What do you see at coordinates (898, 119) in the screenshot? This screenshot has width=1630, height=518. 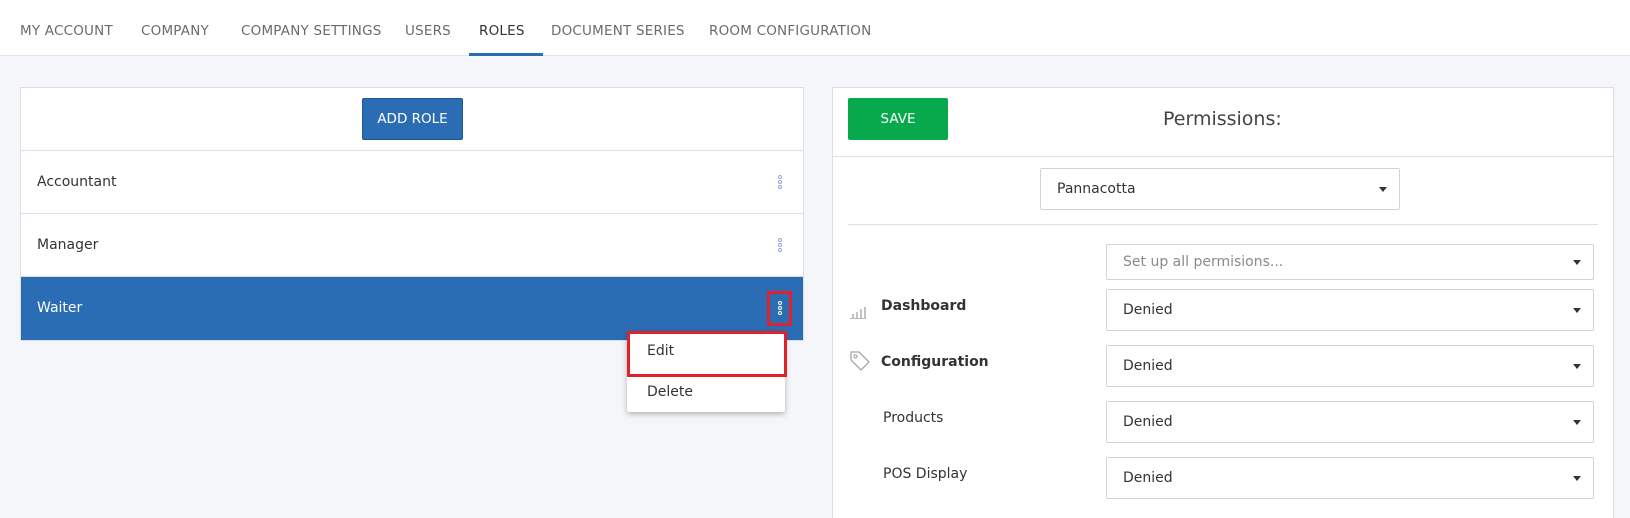 I see `save-button: SAVE` at bounding box center [898, 119].